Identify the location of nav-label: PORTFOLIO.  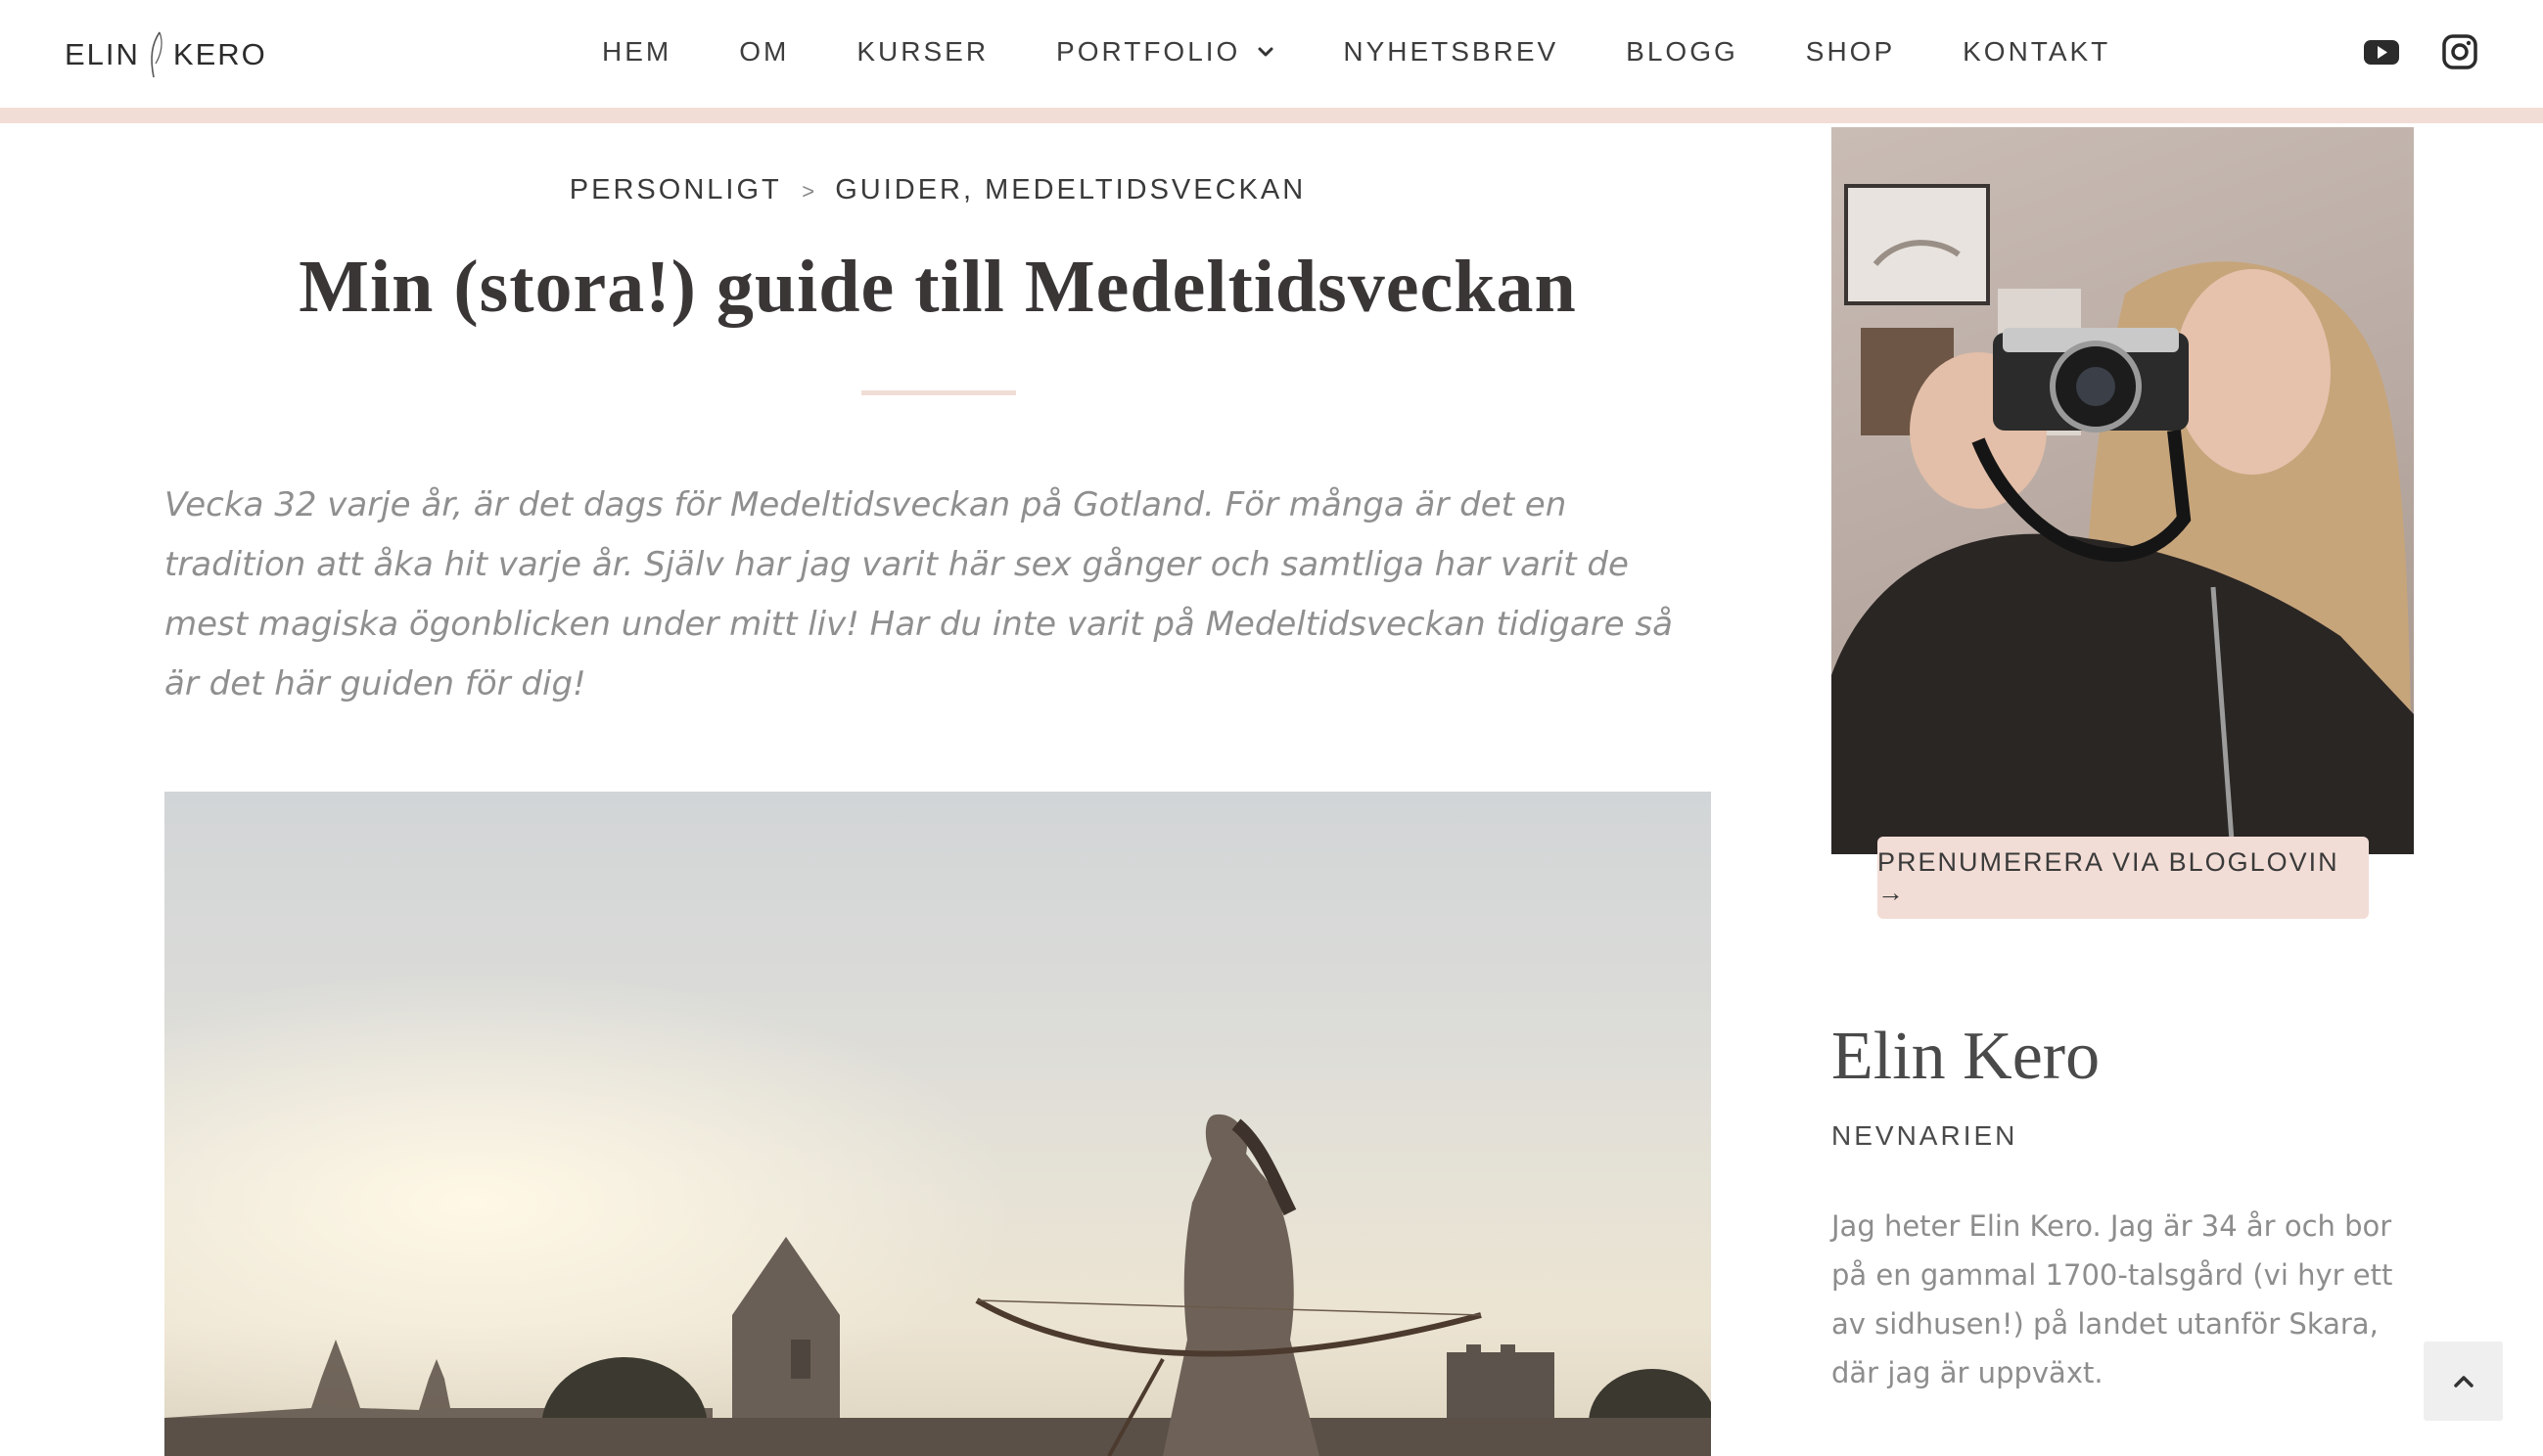
(1148, 51).